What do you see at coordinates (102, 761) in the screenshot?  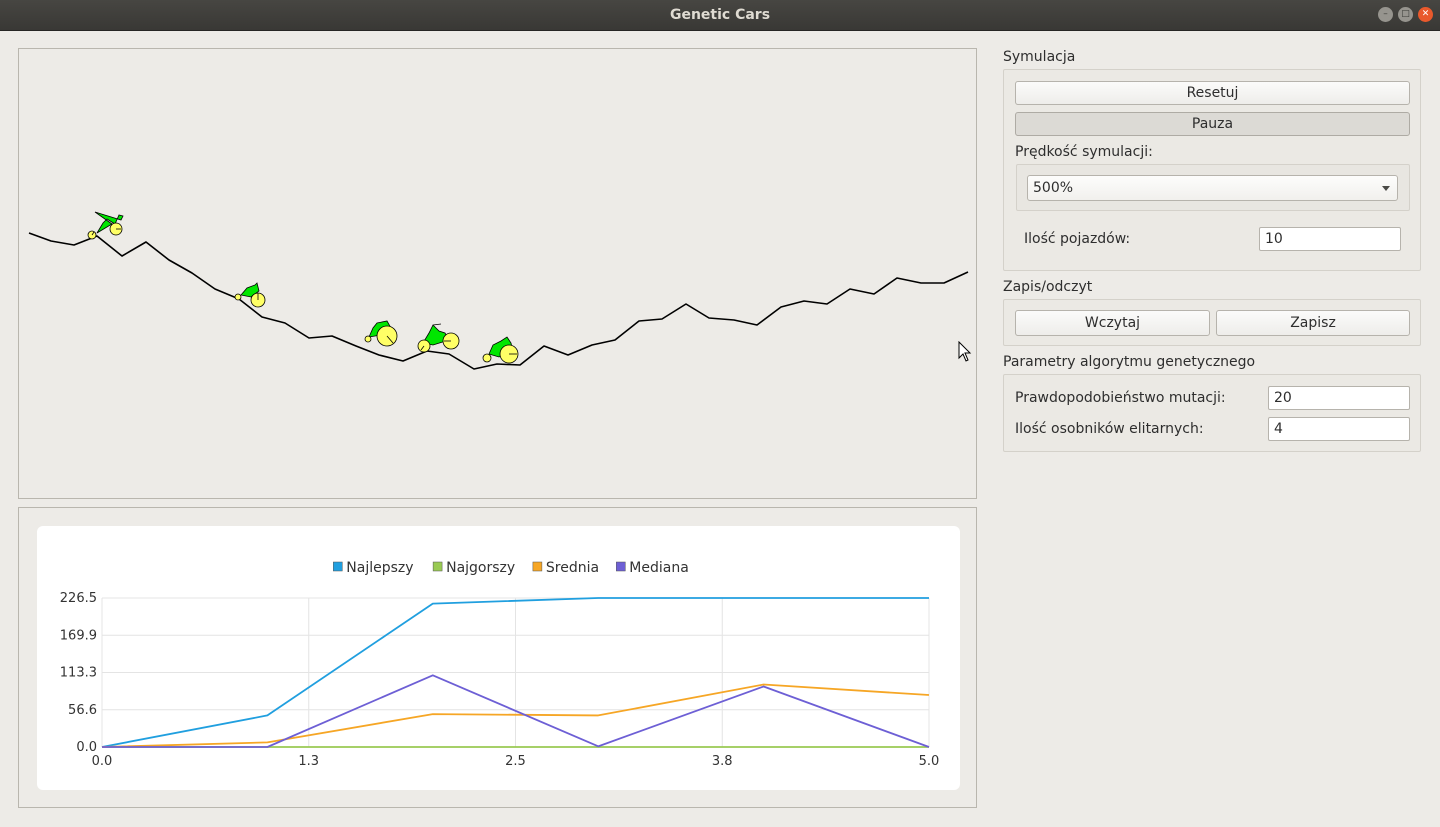 I see `x-tick-label: 0.0` at bounding box center [102, 761].